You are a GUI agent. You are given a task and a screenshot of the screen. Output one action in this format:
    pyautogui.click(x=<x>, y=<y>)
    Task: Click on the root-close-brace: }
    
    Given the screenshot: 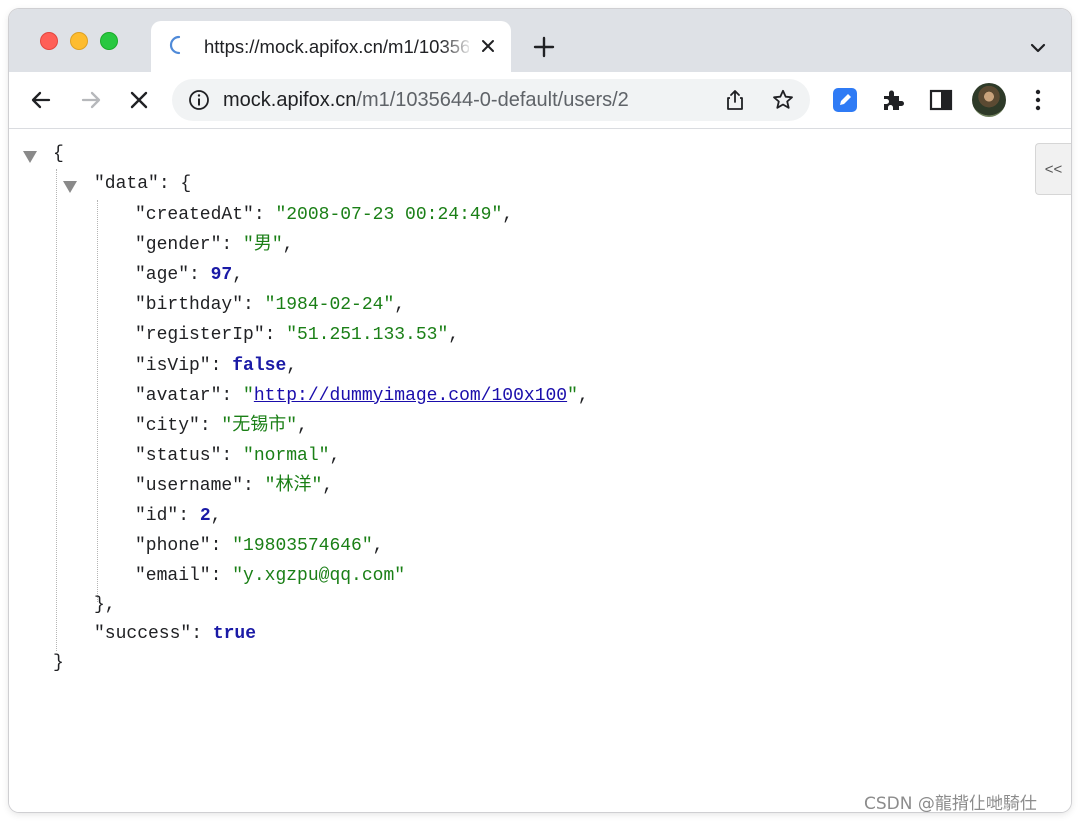 What is the action you would take?
    pyautogui.click(x=58, y=663)
    